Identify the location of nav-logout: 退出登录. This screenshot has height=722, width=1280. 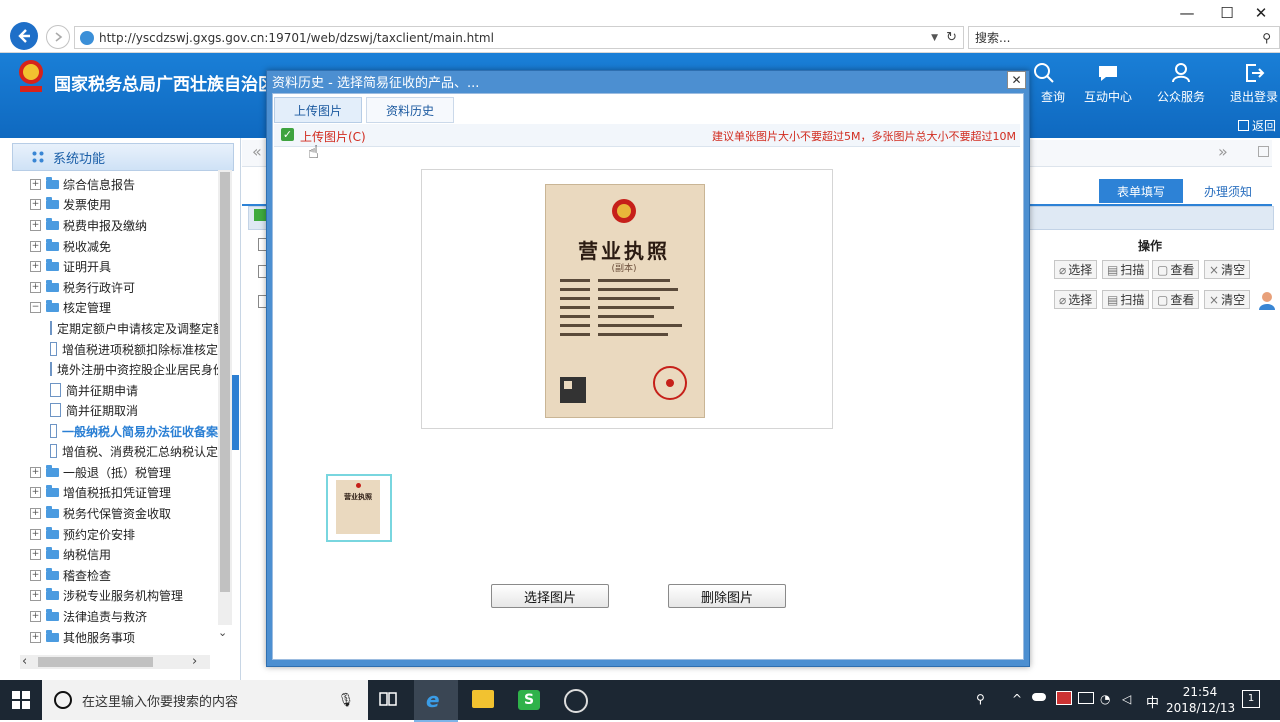
(1252, 81).